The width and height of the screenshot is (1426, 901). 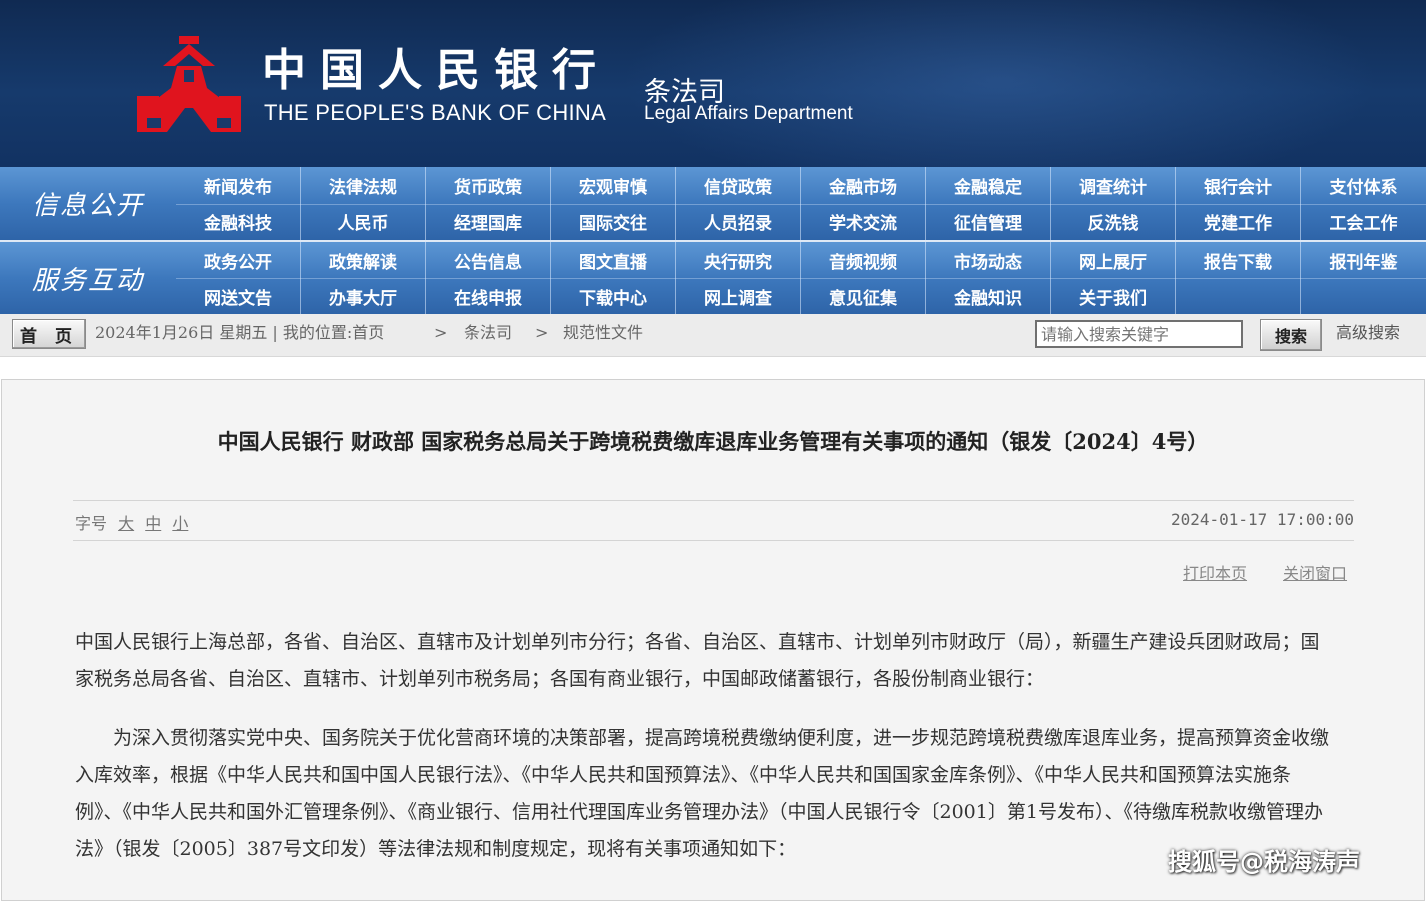 I want to click on nav-item-policy-interpretation: 政策解读, so click(x=363, y=260).